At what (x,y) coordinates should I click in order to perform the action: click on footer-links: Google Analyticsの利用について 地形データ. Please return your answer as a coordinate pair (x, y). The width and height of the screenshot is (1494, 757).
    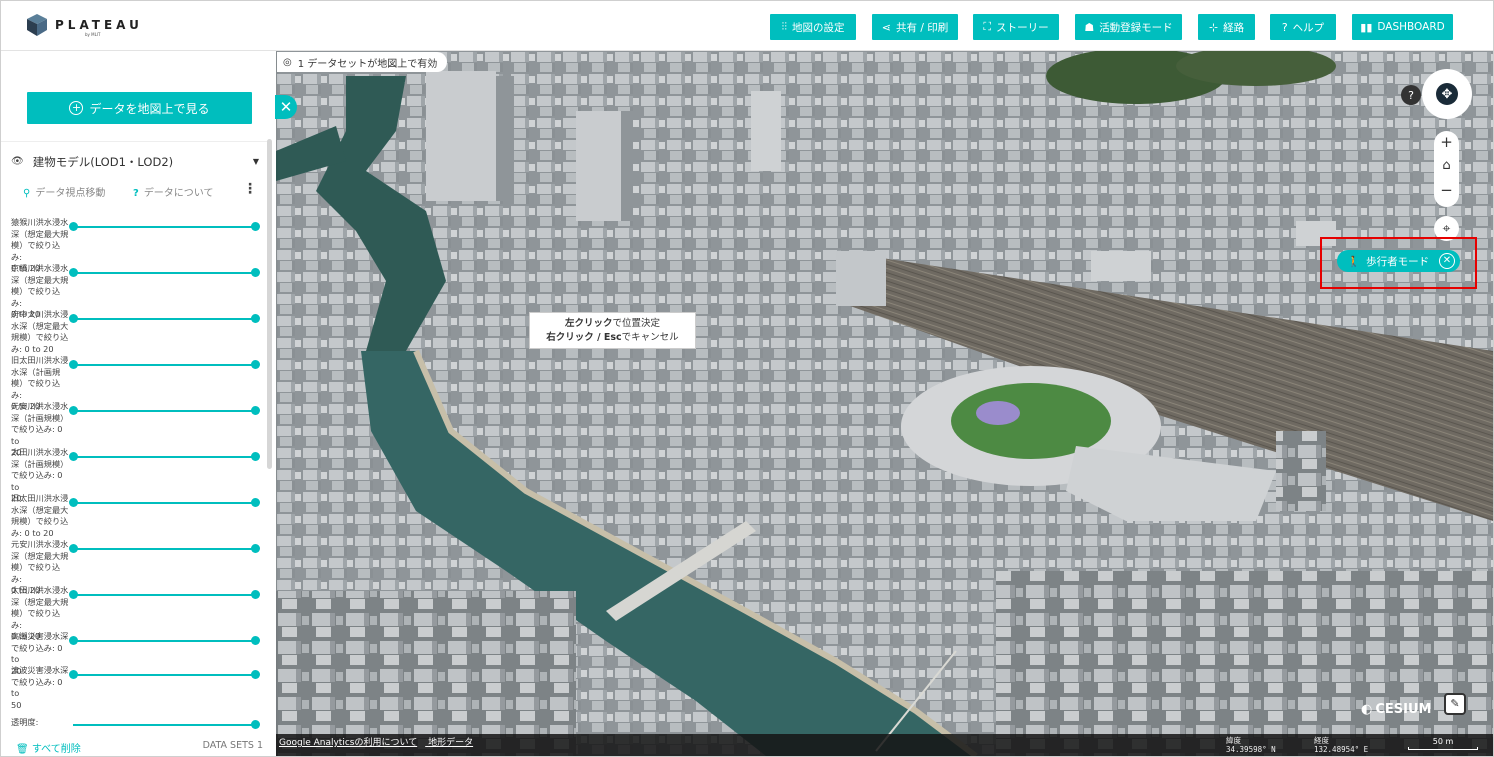
    Looking at the image, I should click on (380, 741).